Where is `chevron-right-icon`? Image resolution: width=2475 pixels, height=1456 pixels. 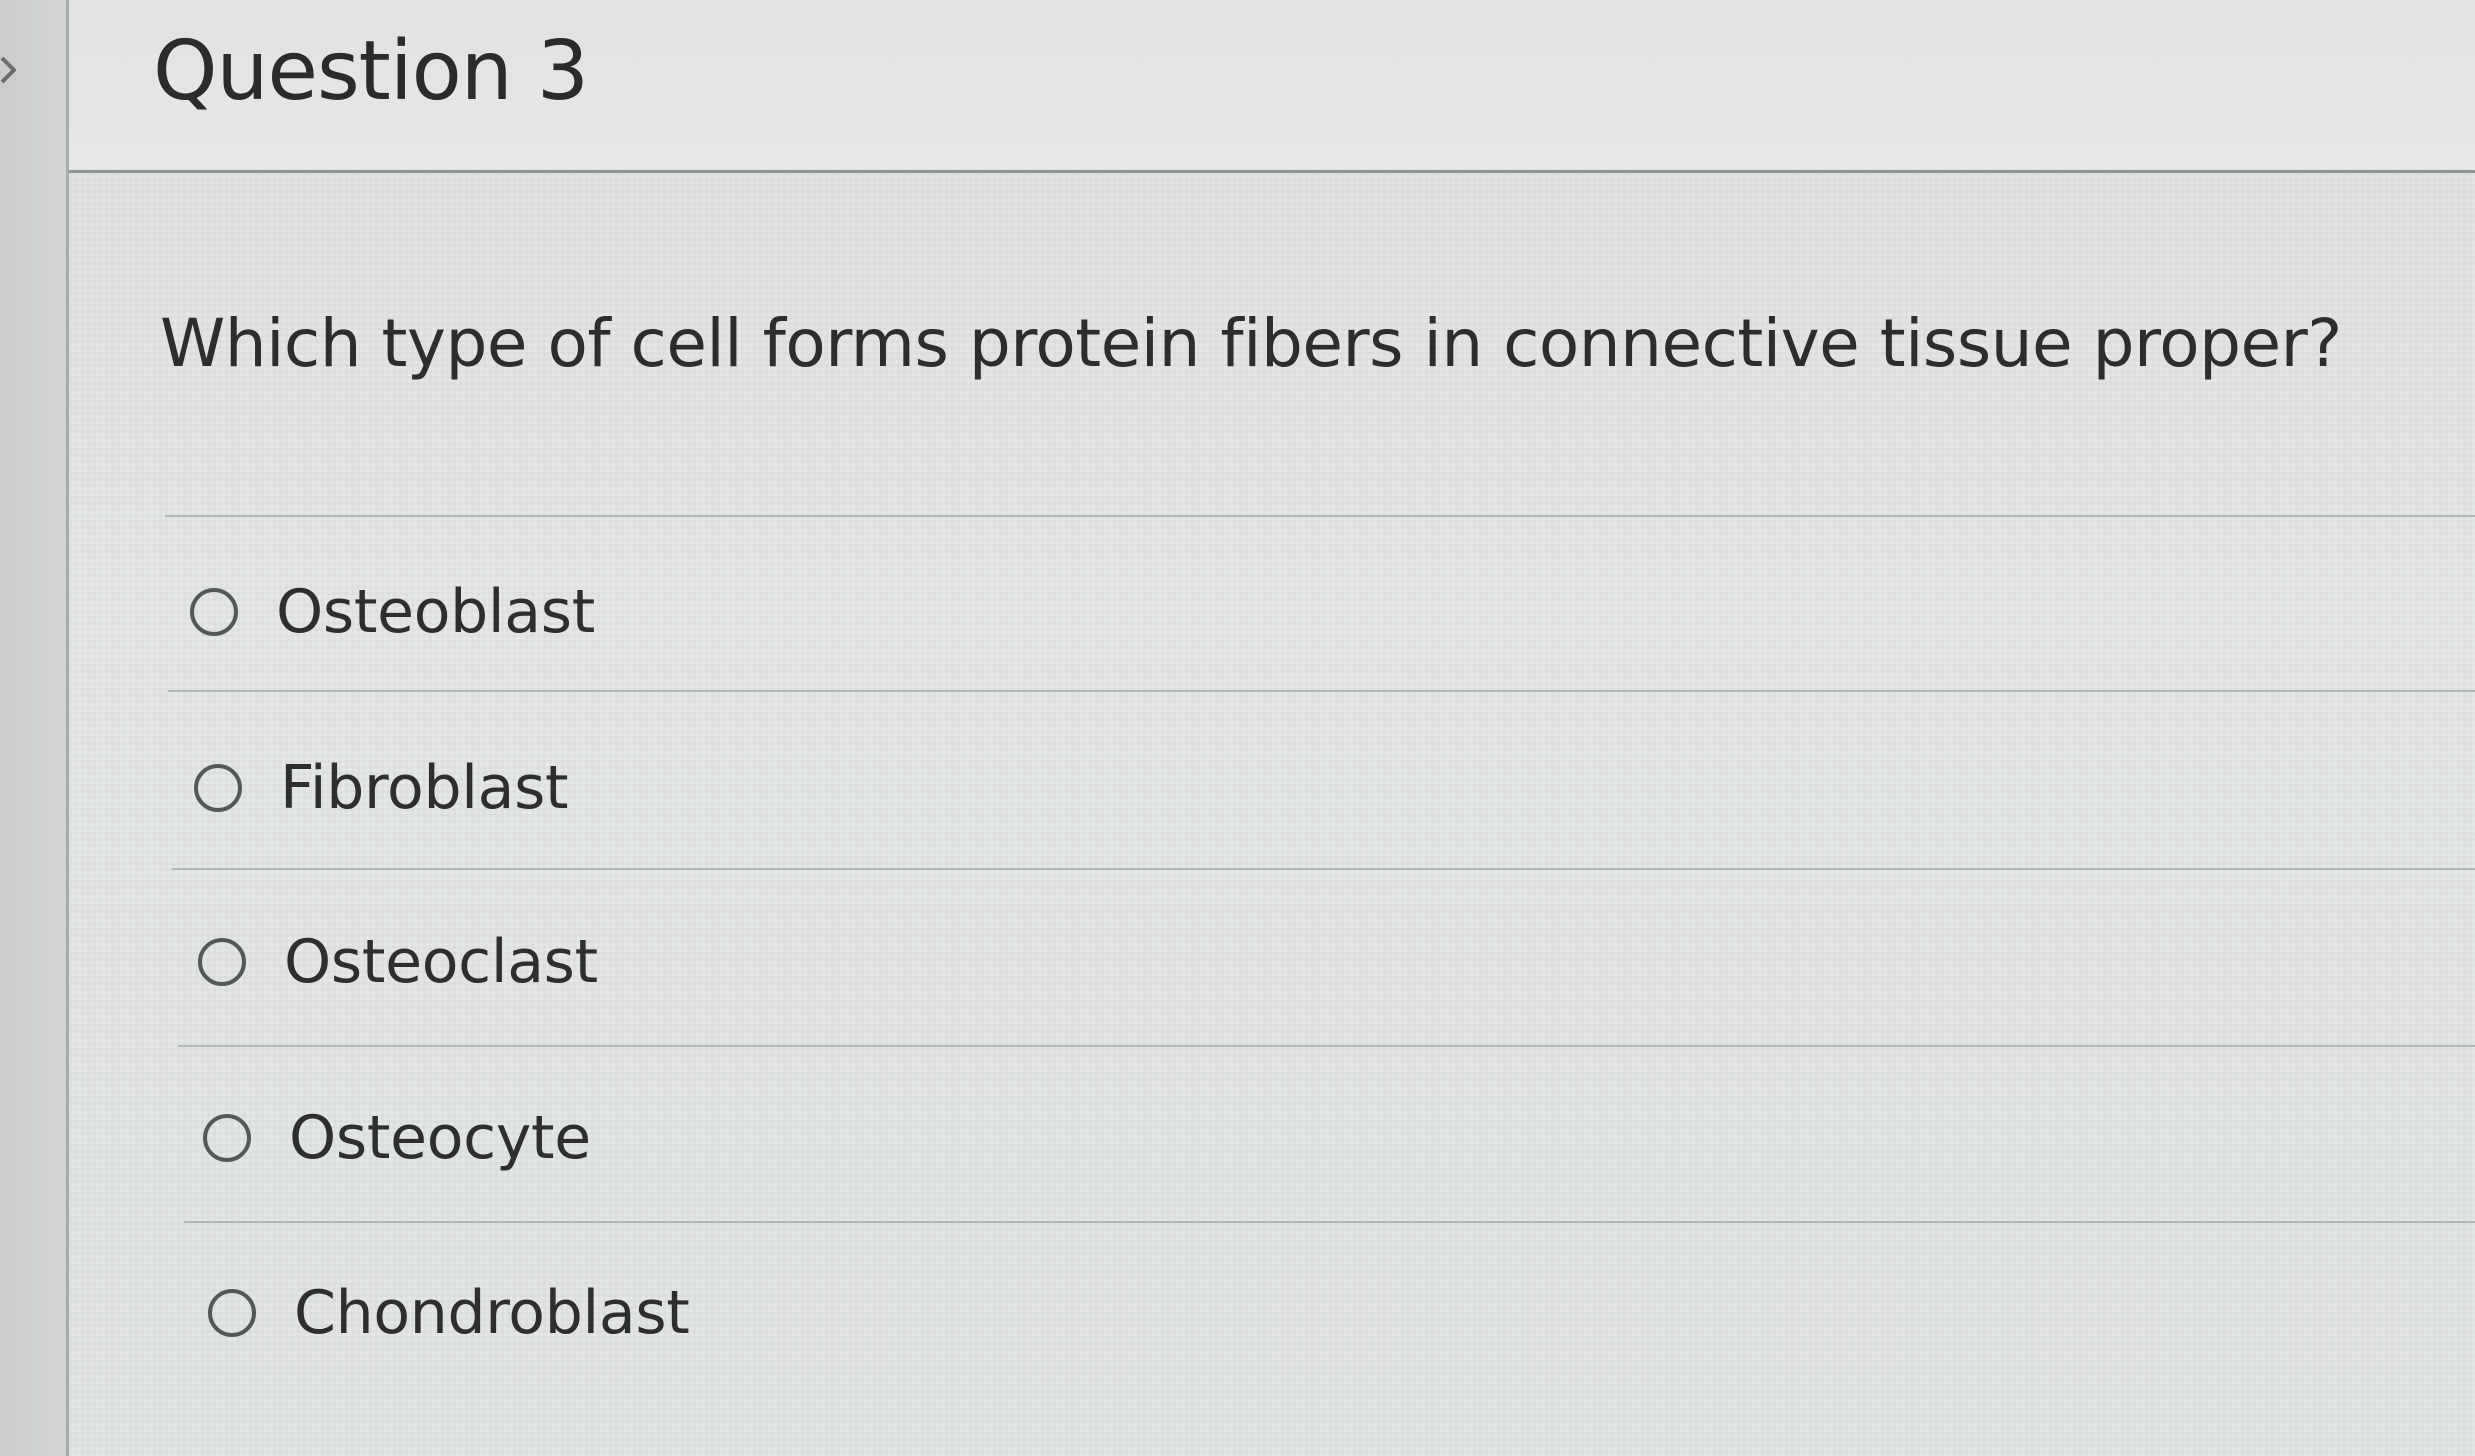
chevron-right-icon is located at coordinates (10, 70).